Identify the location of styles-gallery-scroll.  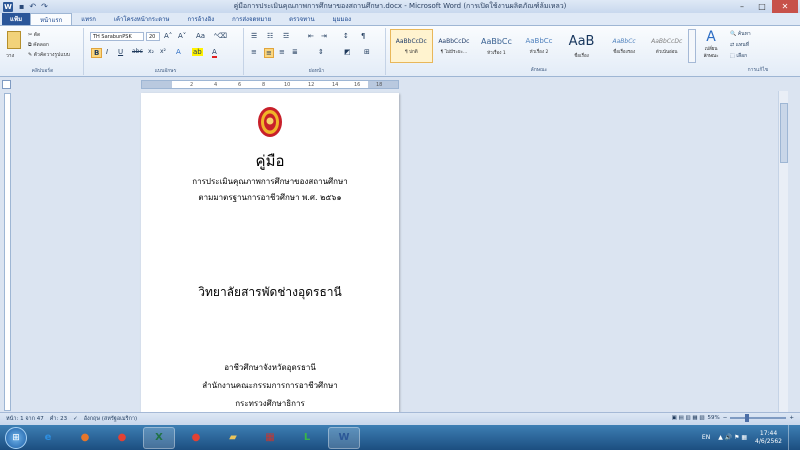
(692, 46).